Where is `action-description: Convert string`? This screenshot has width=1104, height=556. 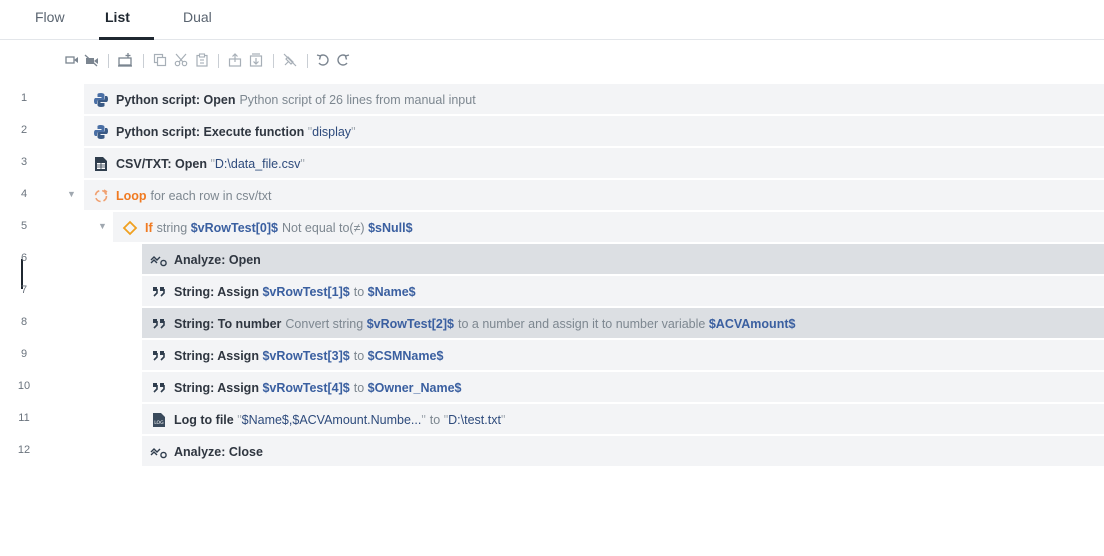 action-description: Convert string is located at coordinates (324, 324).